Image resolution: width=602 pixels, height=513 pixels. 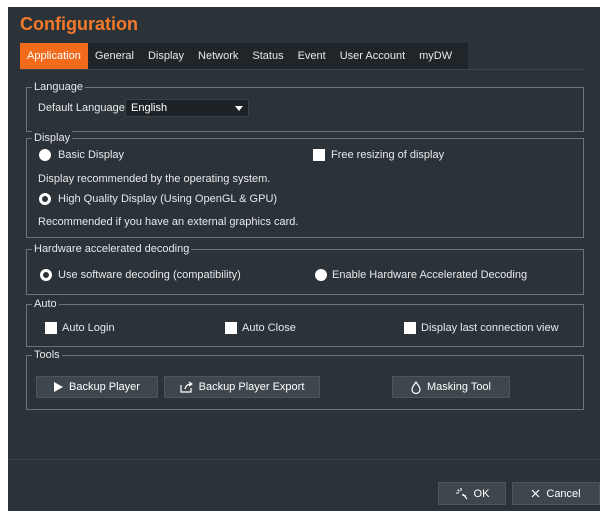 What do you see at coordinates (563, 493) in the screenshot?
I see `cancel-label: Cancel` at bounding box center [563, 493].